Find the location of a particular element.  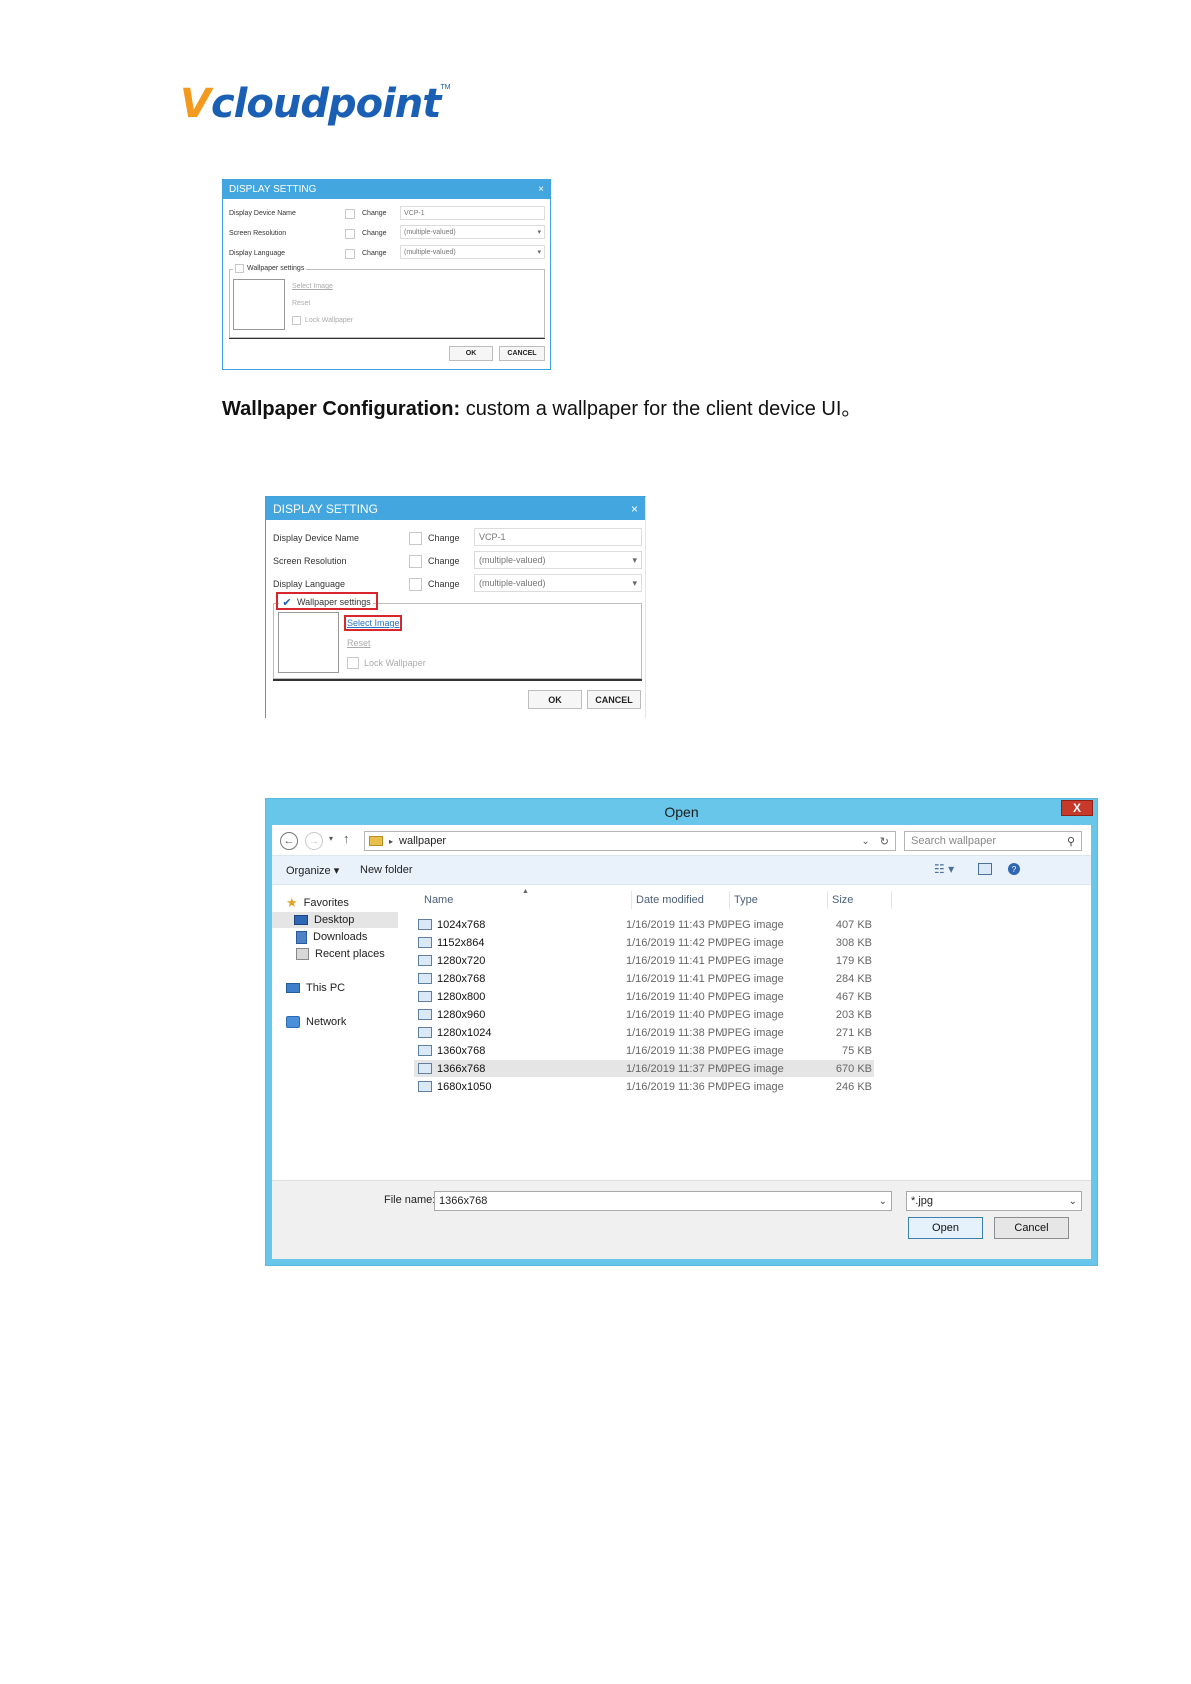

wallpaper-settings-label: Wallpaper settings is located at coordinates (276, 268).